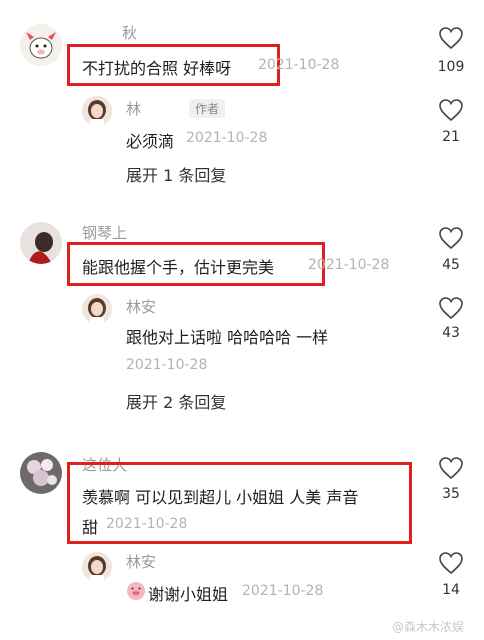 The width and height of the screenshot is (484, 640). I want to click on author-badge: 作者, so click(207, 108).